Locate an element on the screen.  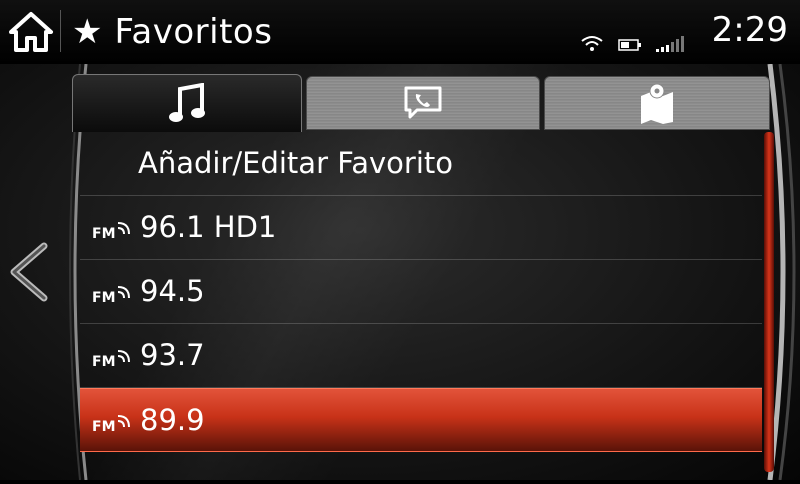
favorite-item: FM 93.7 is located at coordinates (421, 356).